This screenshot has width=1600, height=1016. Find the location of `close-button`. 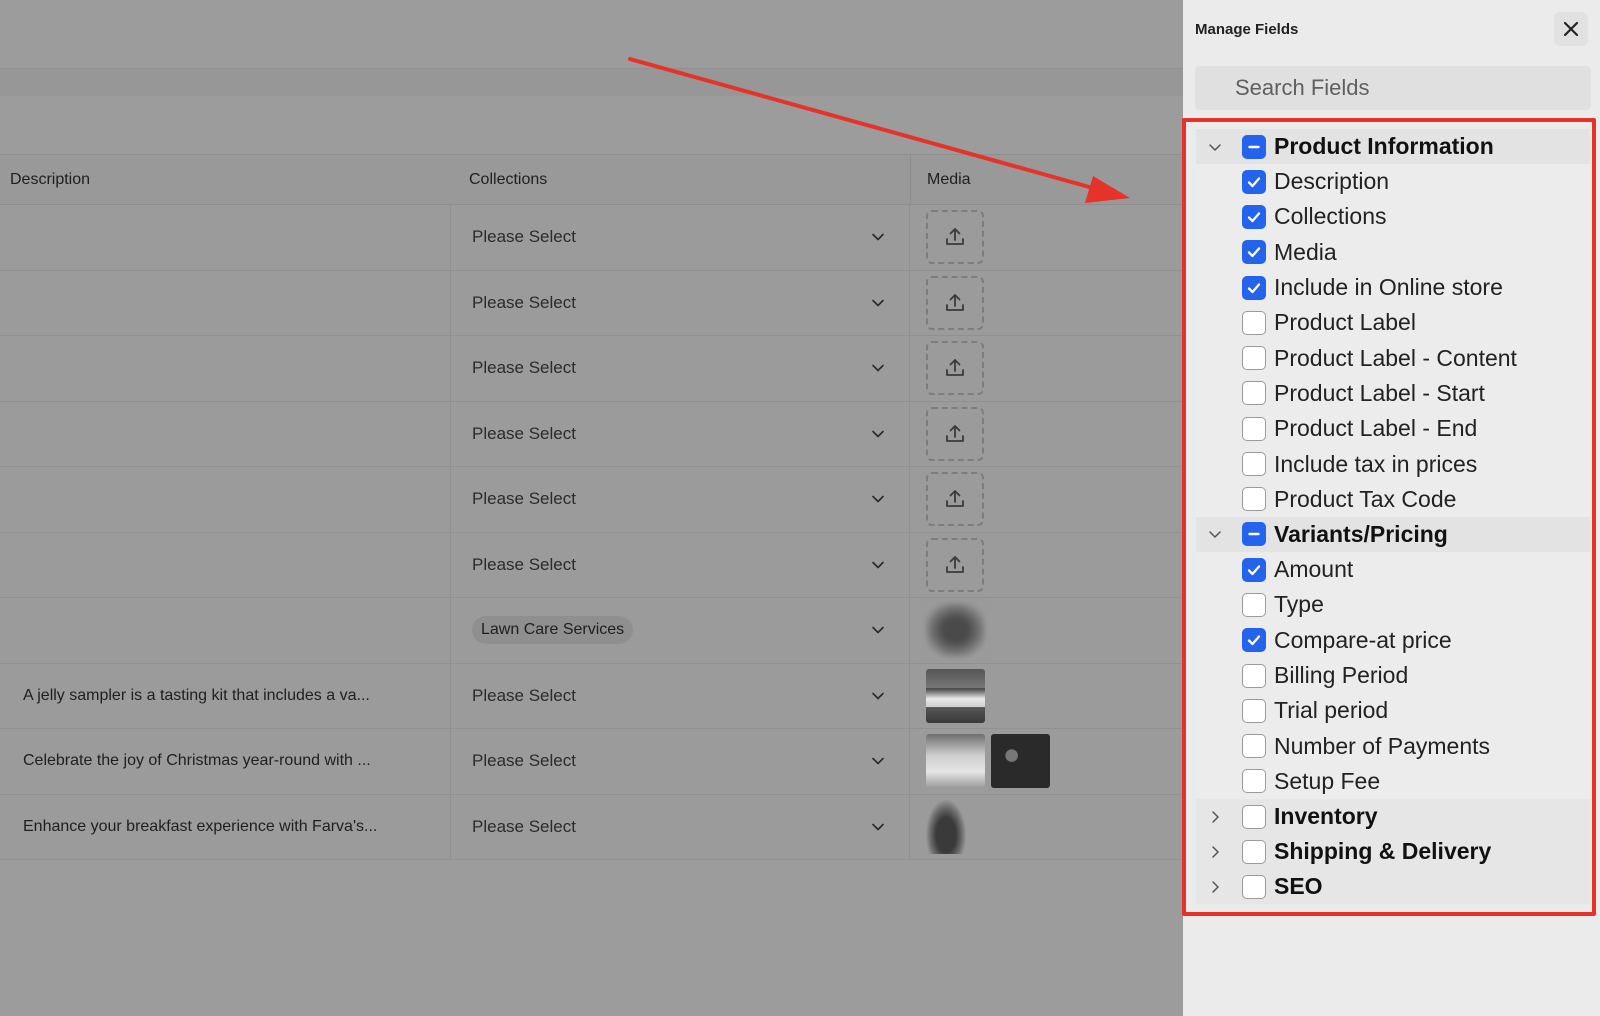

close-button is located at coordinates (1571, 29).